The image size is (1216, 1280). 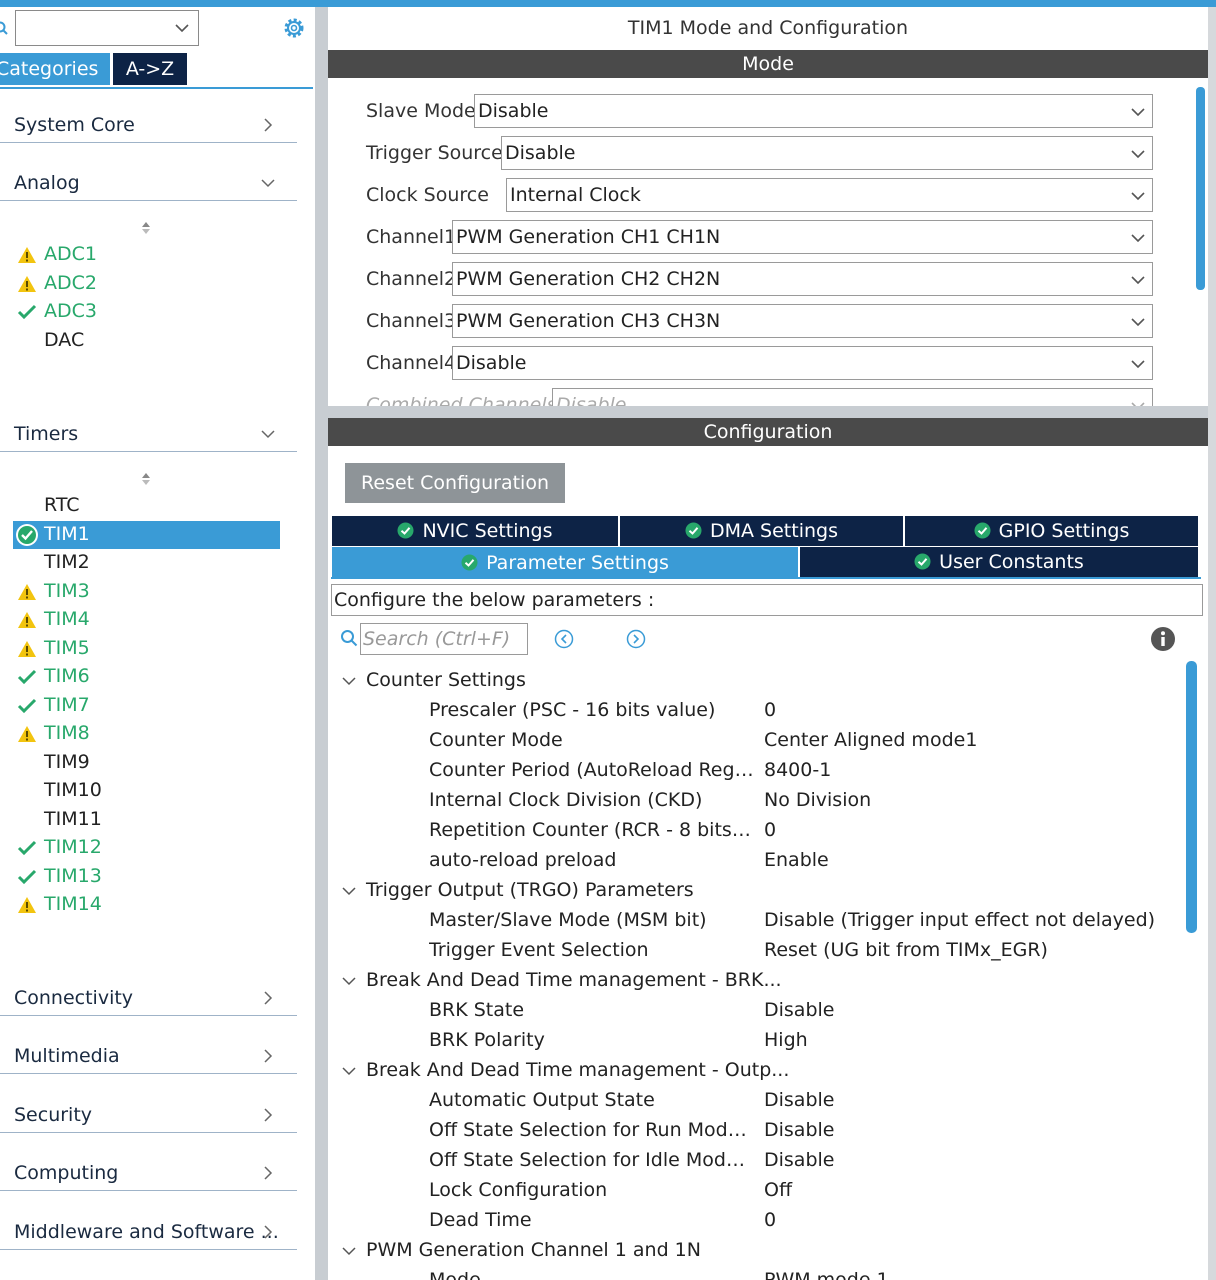 I want to click on search-previous-icon, so click(x=564, y=639).